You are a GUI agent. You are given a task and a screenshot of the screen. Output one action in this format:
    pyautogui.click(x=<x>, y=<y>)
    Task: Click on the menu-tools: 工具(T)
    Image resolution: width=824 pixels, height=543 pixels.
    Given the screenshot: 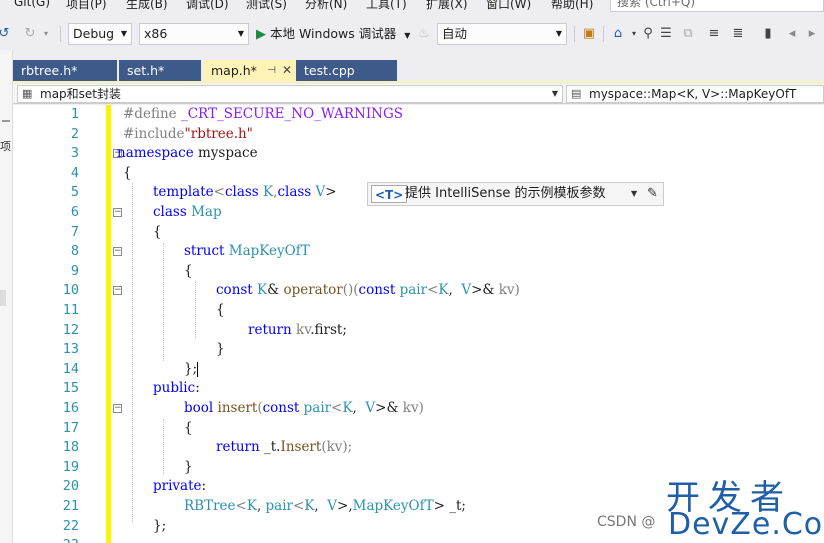 What is the action you would take?
    pyautogui.click(x=386, y=6)
    